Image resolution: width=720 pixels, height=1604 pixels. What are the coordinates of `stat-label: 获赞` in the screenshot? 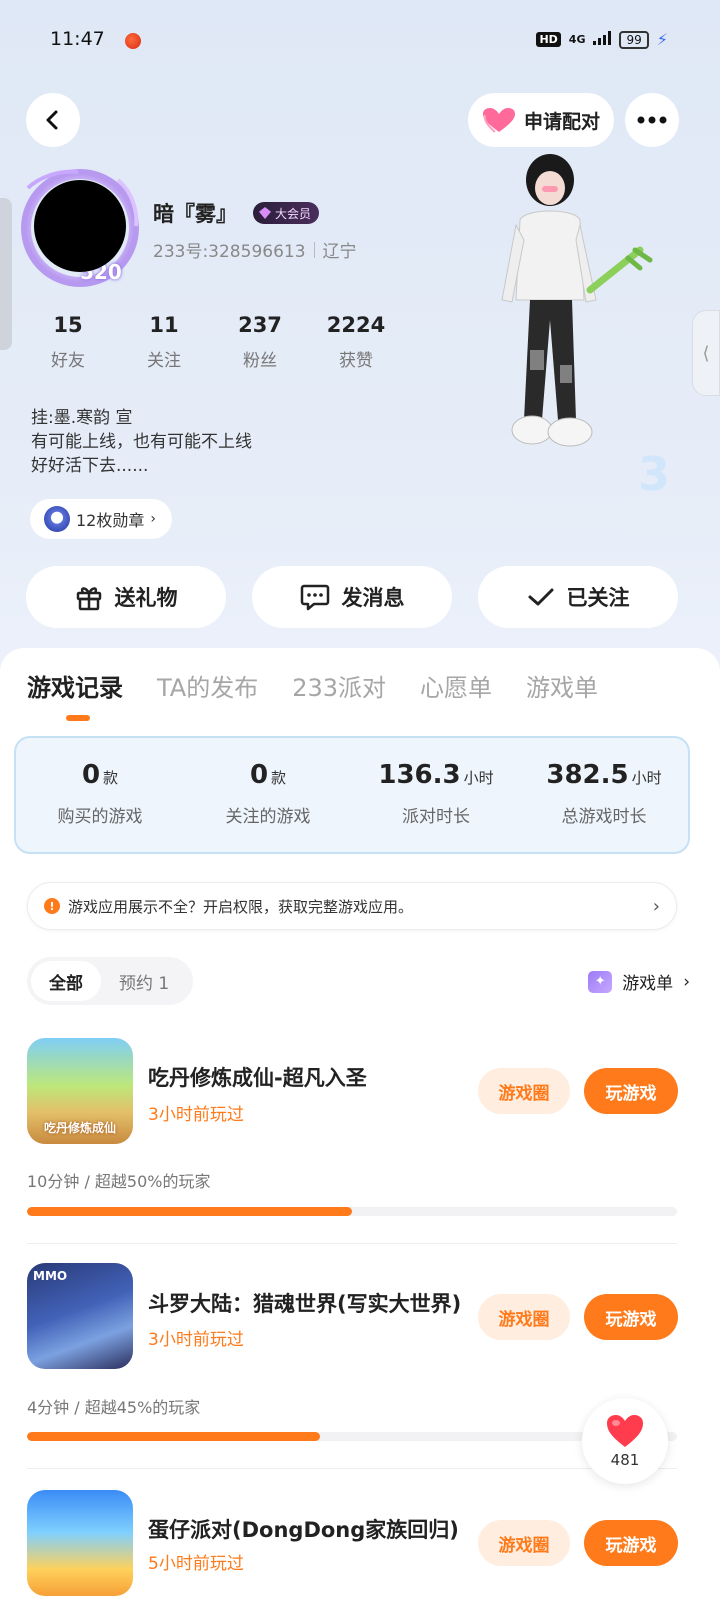 It's located at (356, 361).